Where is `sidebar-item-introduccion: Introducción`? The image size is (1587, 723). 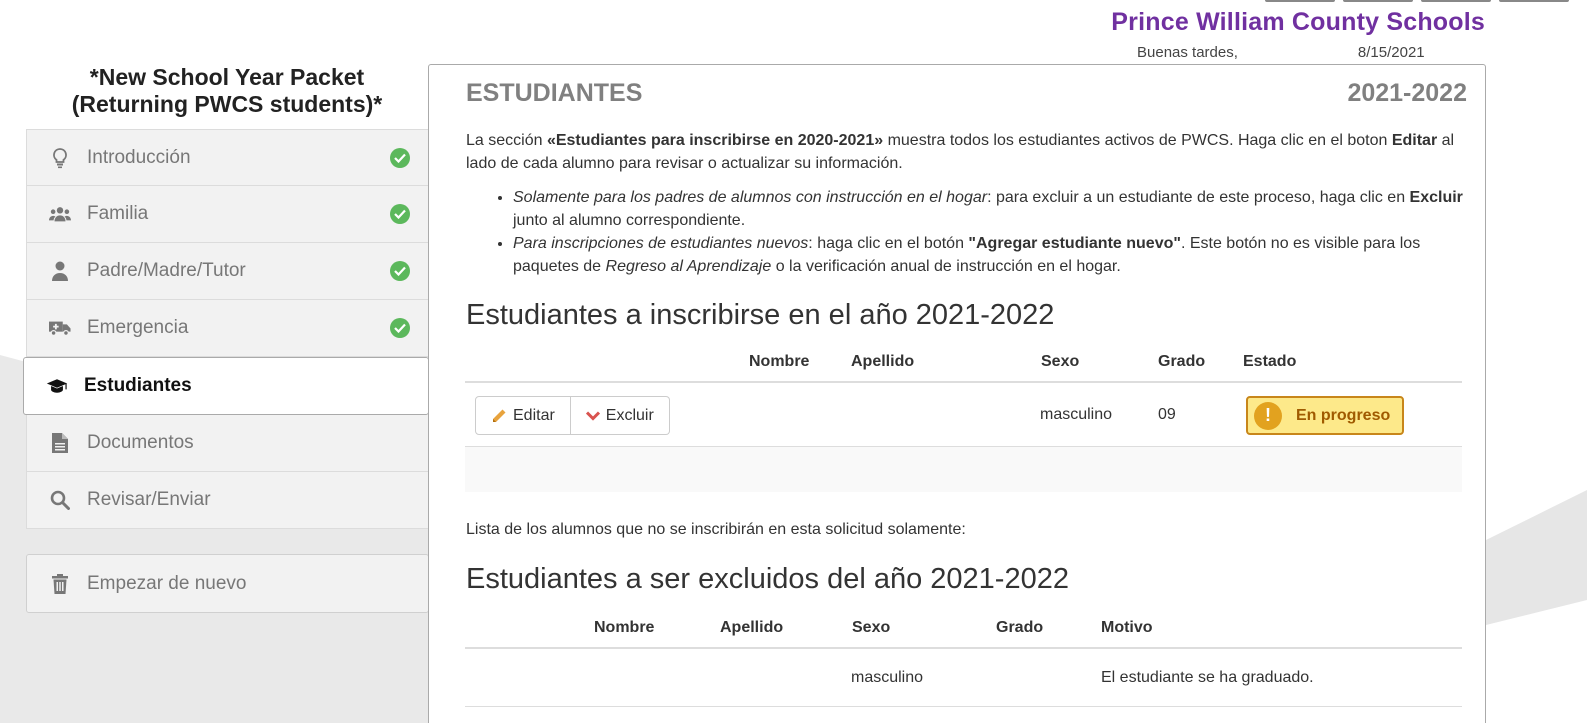 sidebar-item-introduccion: Introducción is located at coordinates (227, 157).